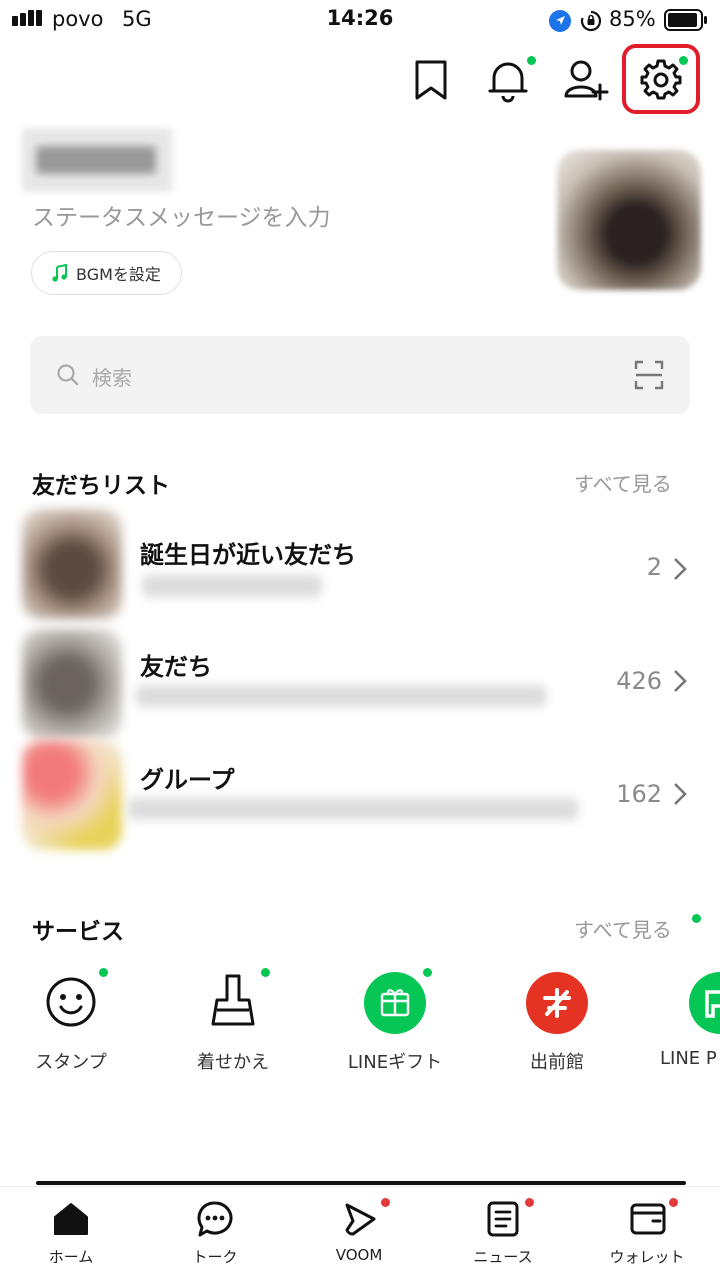  What do you see at coordinates (68, 375) in the screenshot?
I see `search-icon` at bounding box center [68, 375].